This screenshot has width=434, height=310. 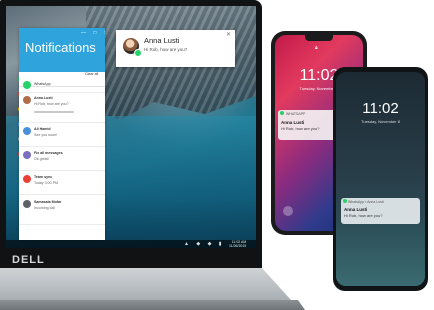 I want to click on close-icon: ✕, so click(x=228, y=34).